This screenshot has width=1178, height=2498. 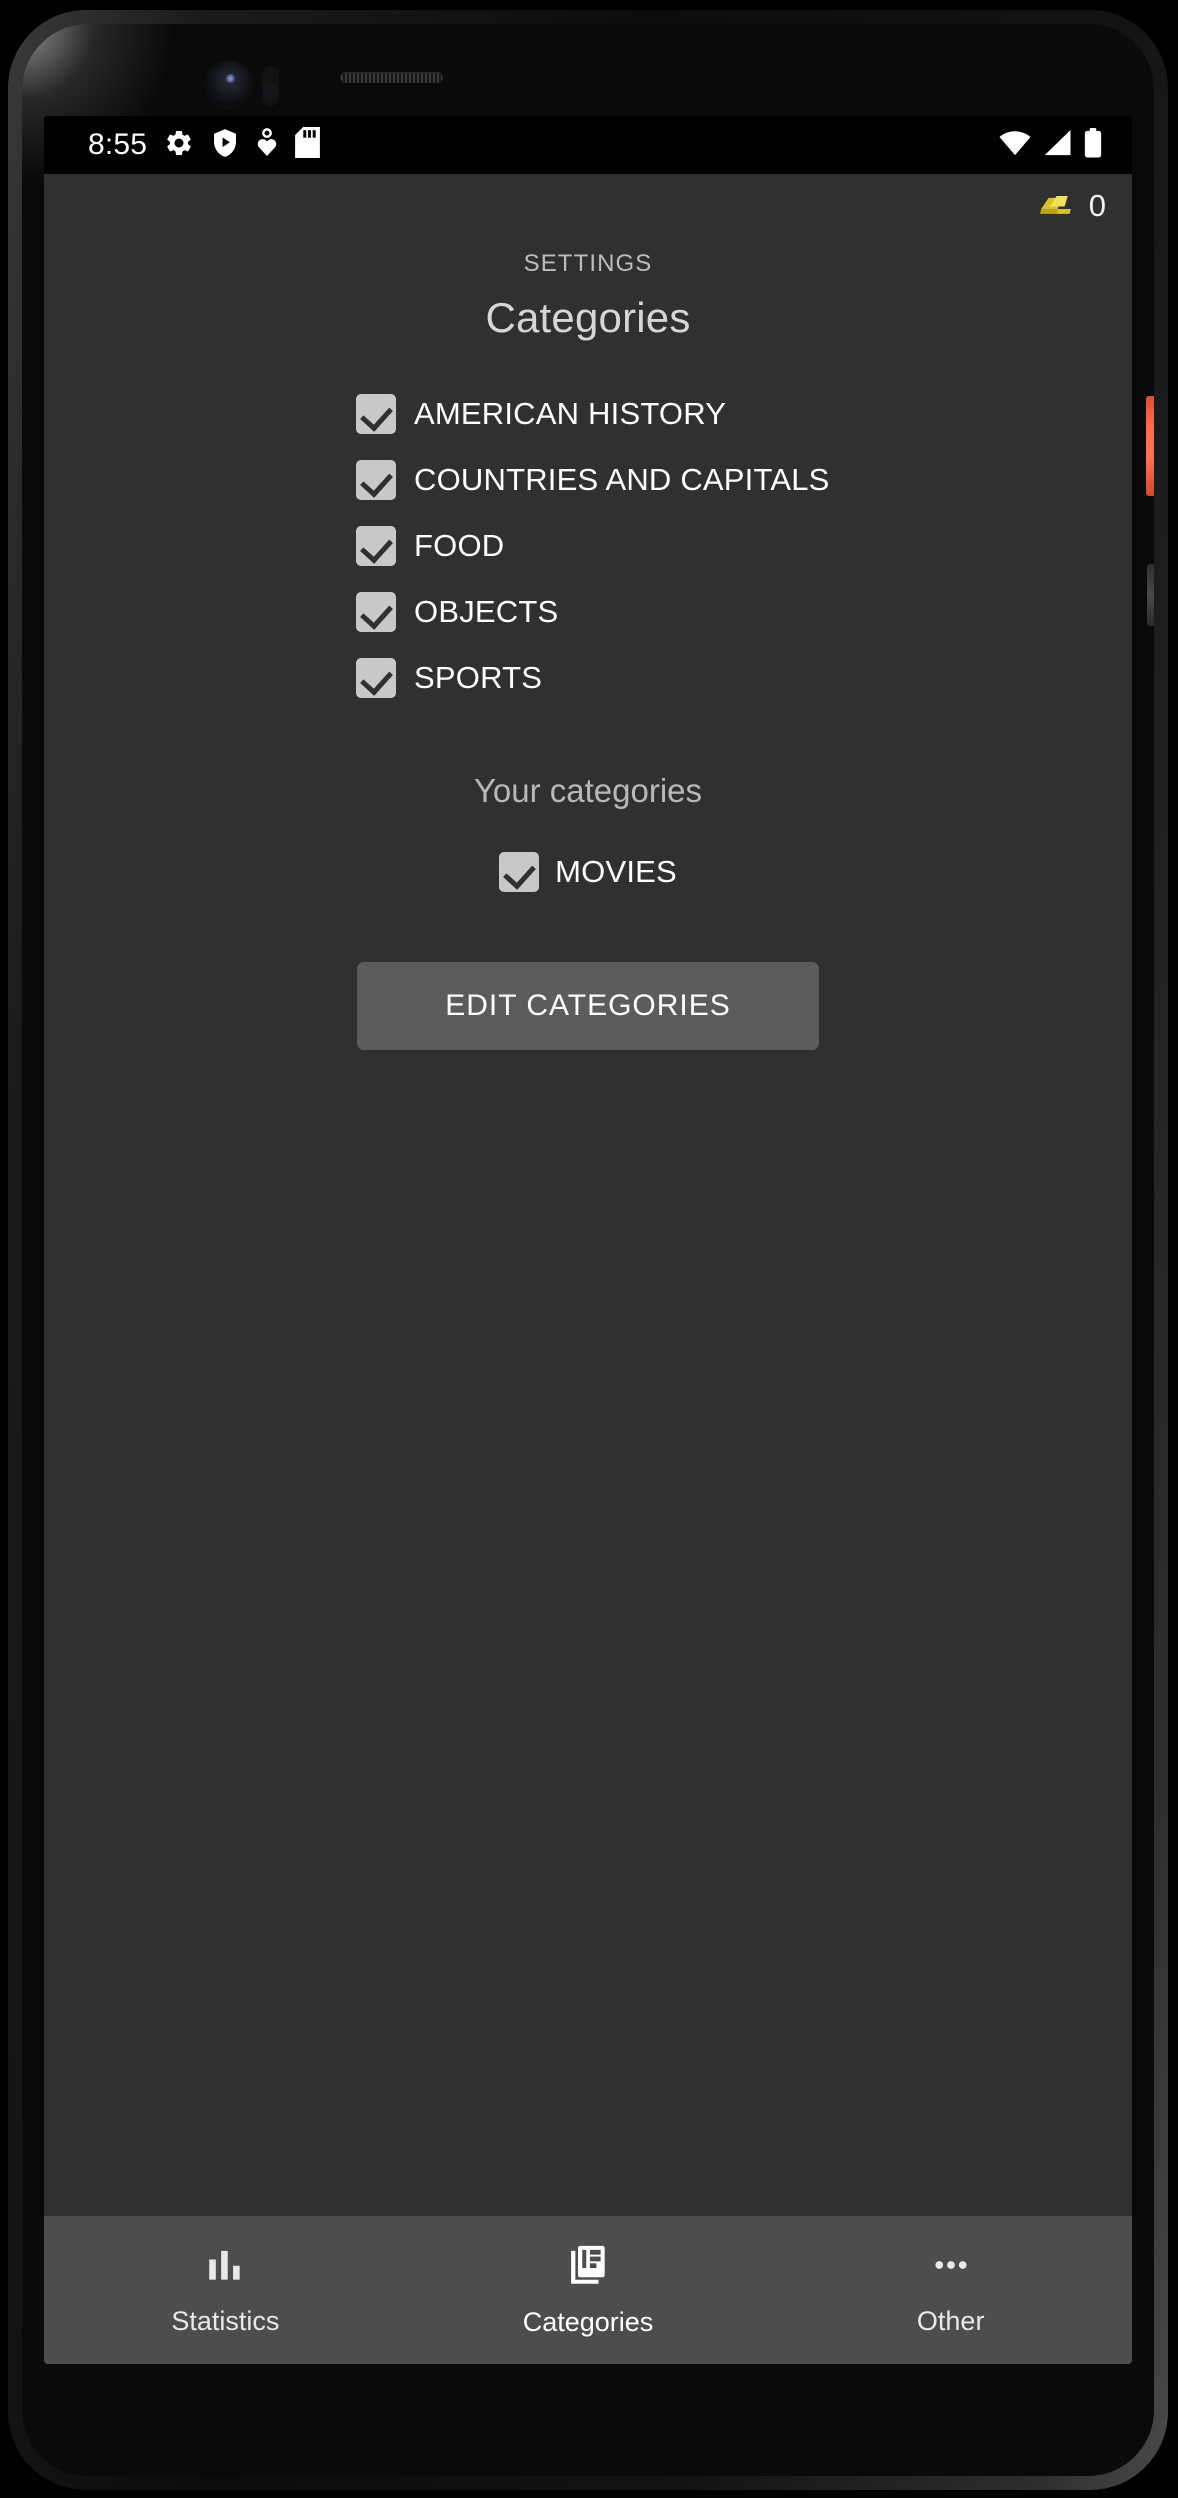 I want to click on checkbox-american-history, so click(x=376, y=414).